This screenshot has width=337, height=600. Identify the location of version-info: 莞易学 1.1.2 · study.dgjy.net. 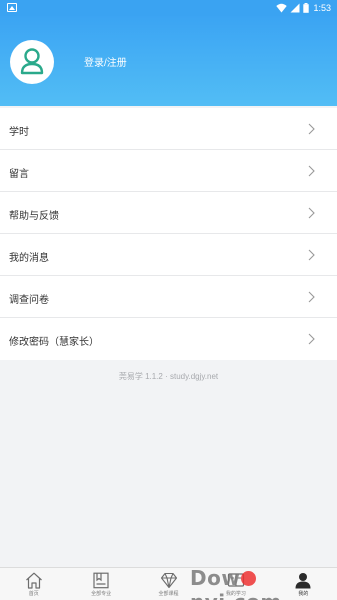
(168, 376).